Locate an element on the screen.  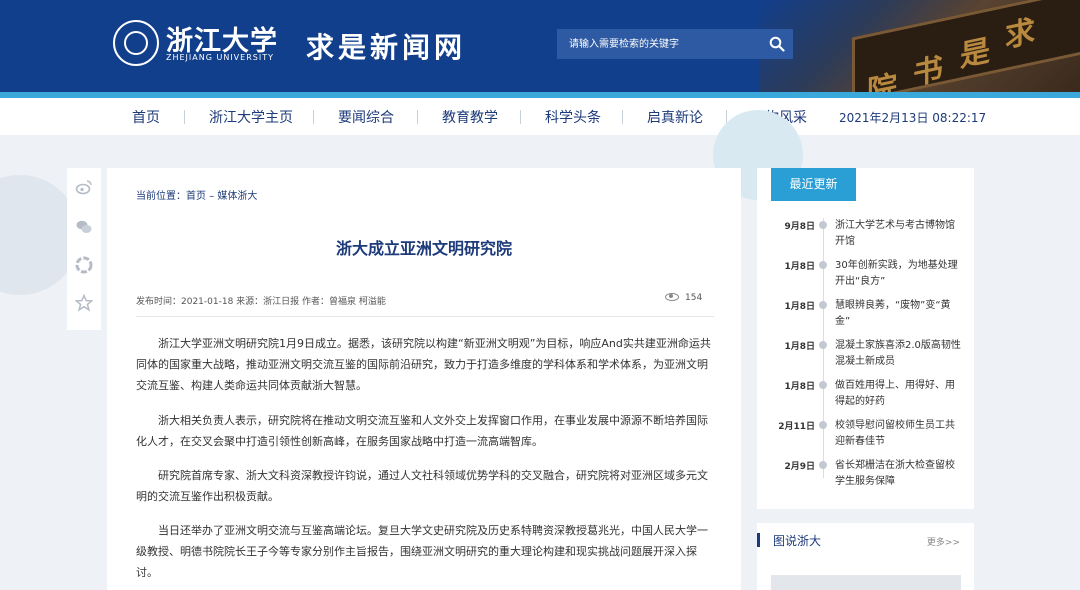
university-logo-english: ZHEJIANG UNIVERSITY is located at coordinates (220, 57).